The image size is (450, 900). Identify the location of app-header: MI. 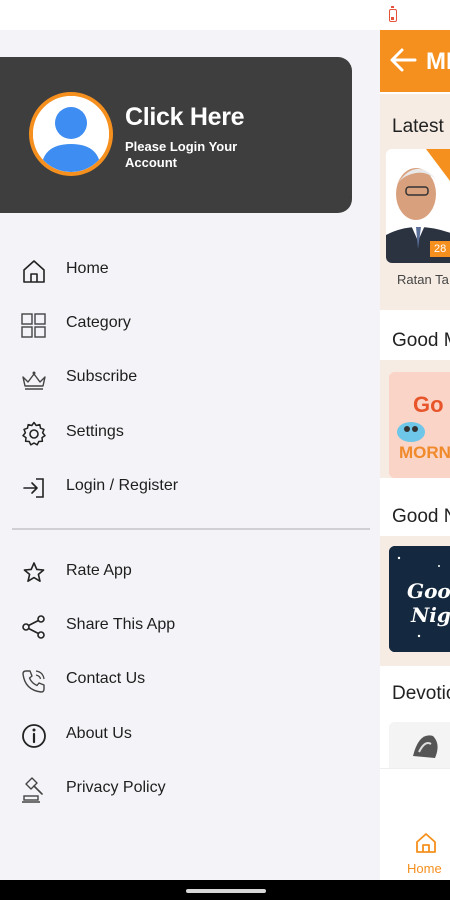
(415, 61).